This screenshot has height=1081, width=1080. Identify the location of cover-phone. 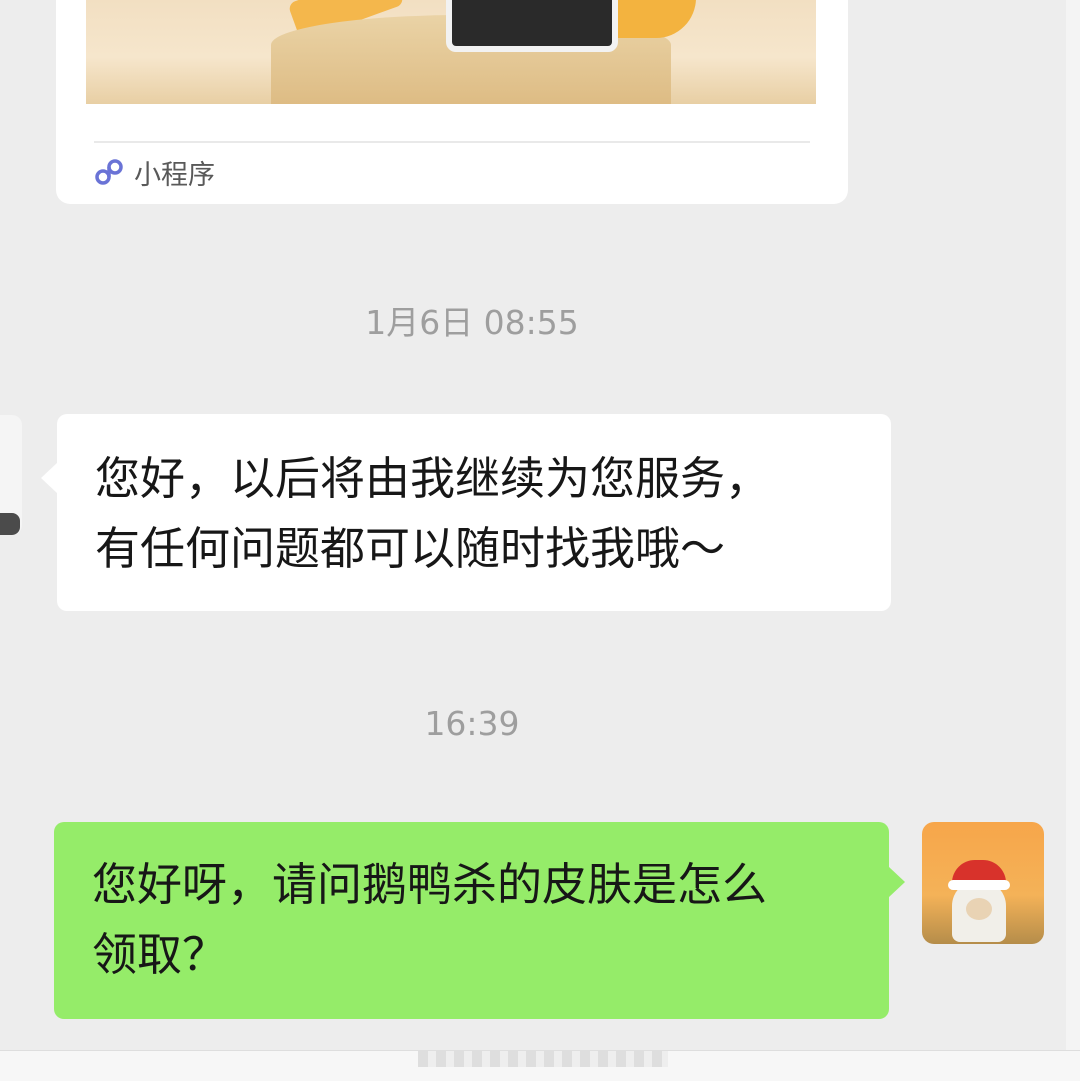
(532, 26).